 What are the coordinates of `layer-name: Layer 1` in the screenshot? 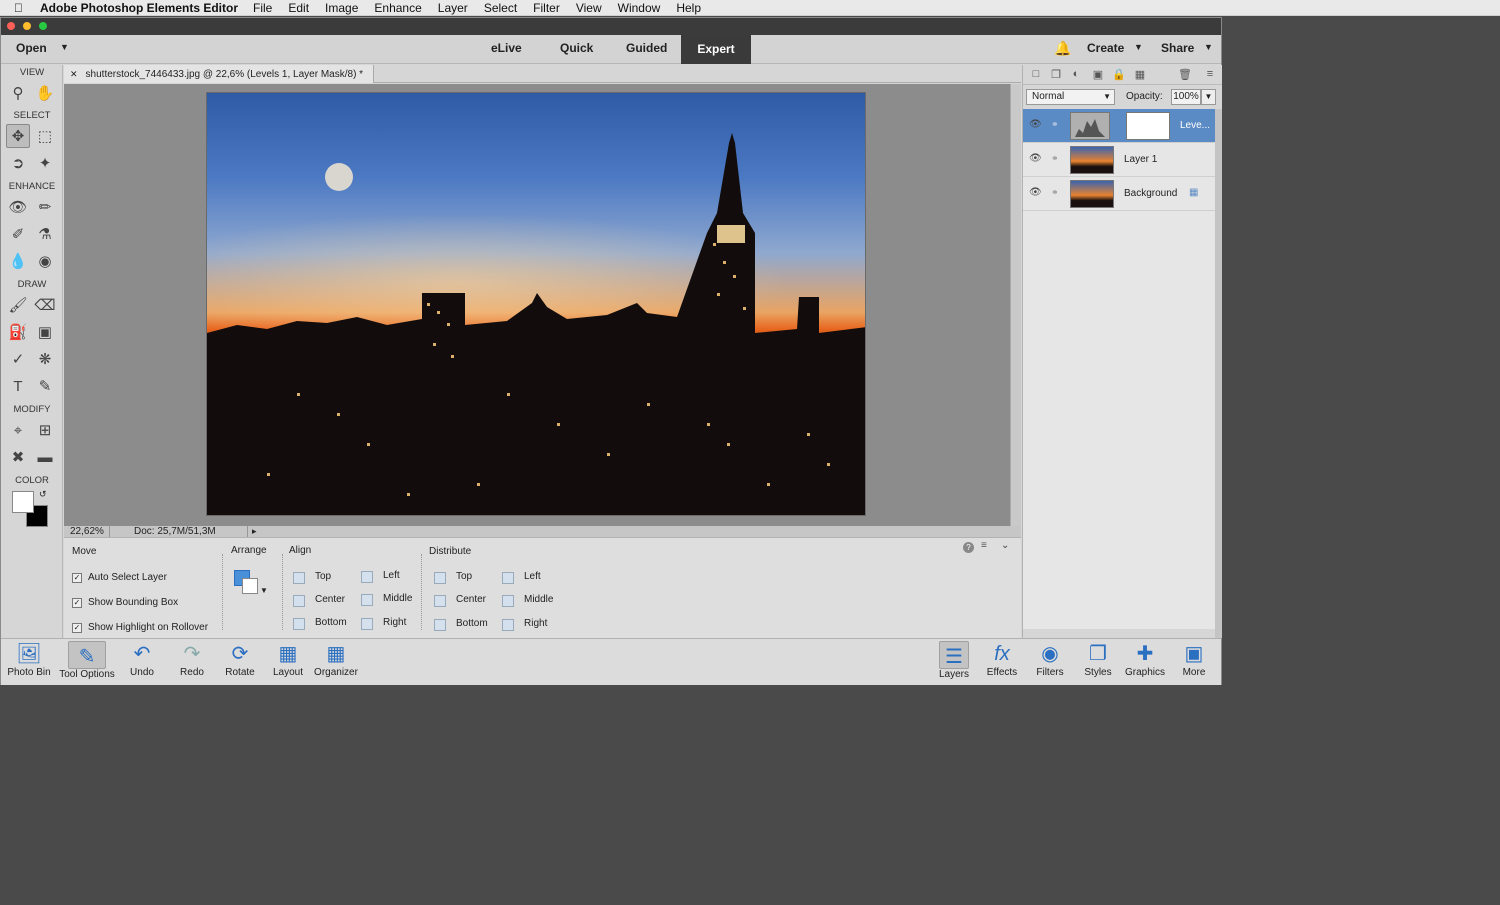 It's located at (1140, 159).